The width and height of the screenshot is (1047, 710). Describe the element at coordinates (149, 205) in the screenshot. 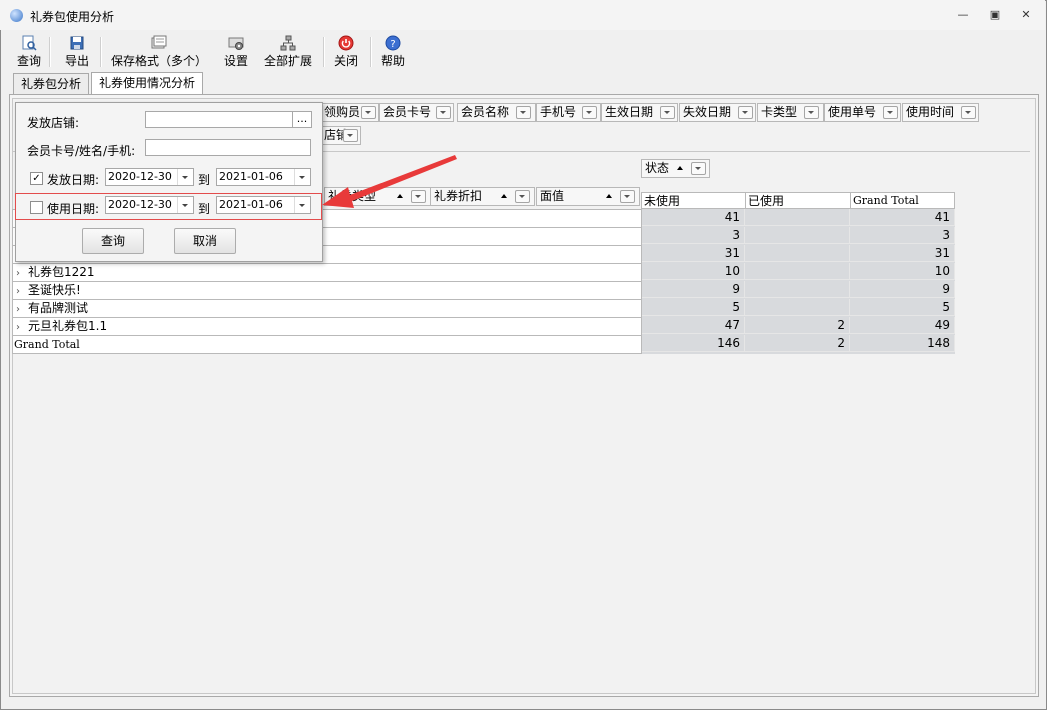

I see `use-date-from: 2020-12-30` at that location.